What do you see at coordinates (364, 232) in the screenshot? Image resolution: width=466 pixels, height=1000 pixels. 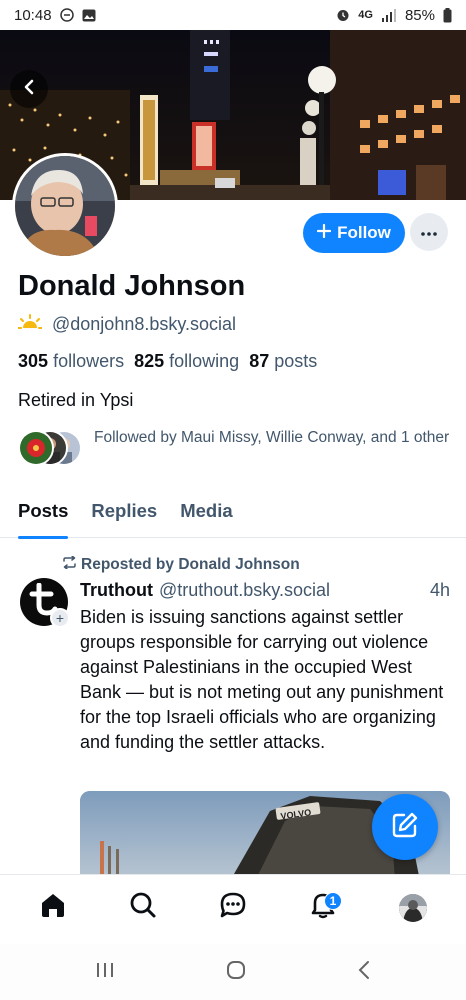 I see `follow-button-label: Follow` at bounding box center [364, 232].